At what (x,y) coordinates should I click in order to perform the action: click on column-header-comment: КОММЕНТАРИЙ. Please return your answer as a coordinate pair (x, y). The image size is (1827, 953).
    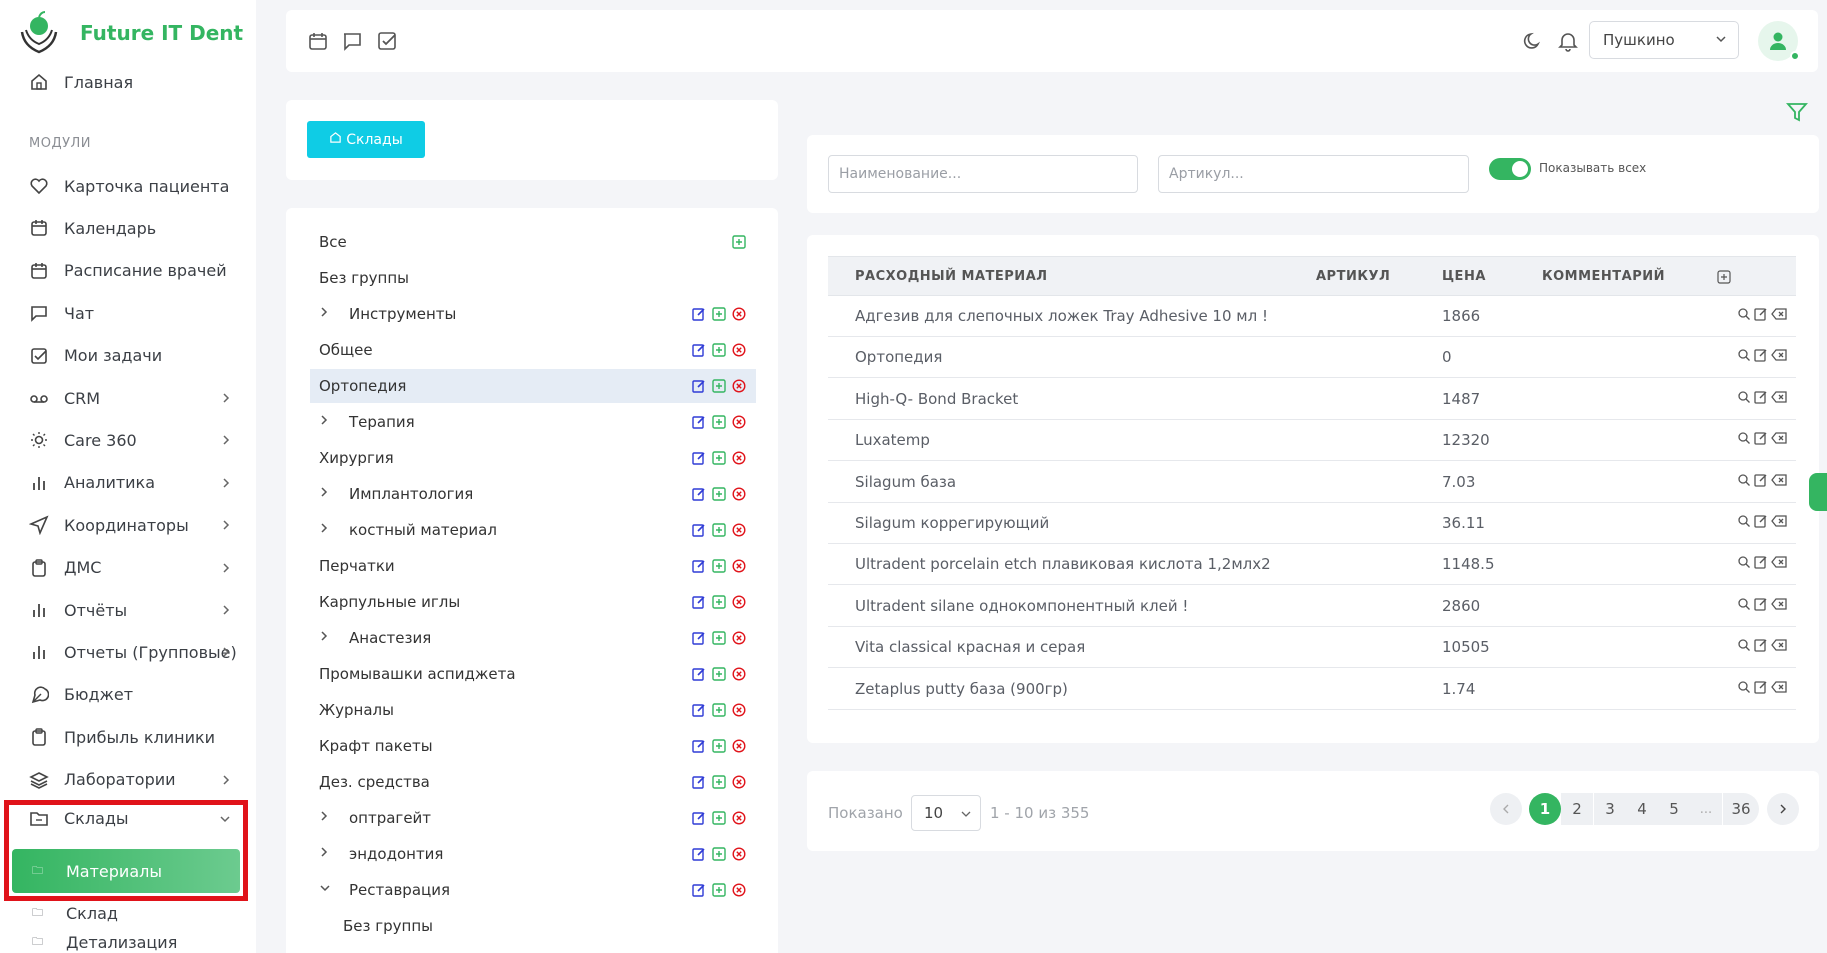
    Looking at the image, I should click on (1603, 276).